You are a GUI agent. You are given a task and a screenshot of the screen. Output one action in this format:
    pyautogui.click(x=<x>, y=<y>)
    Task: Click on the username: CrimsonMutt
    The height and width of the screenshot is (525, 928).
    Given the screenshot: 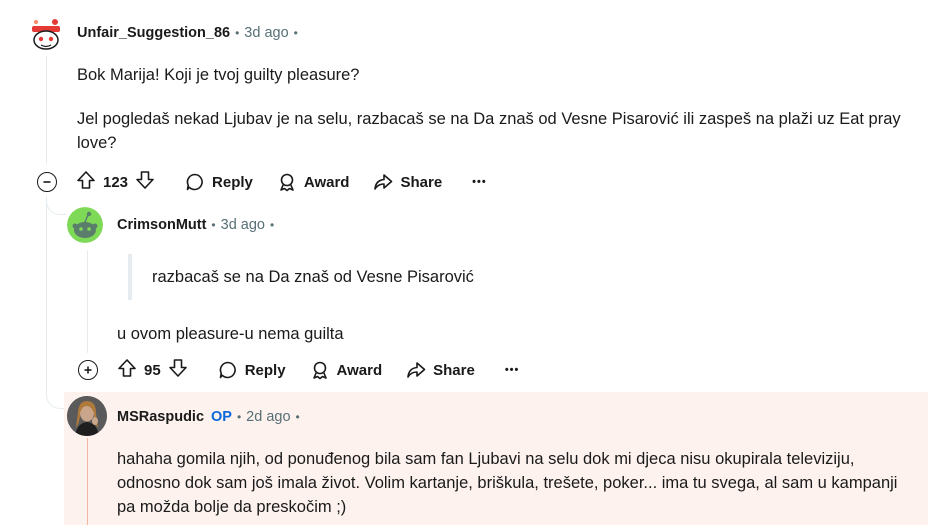 What is the action you would take?
    pyautogui.click(x=161, y=225)
    